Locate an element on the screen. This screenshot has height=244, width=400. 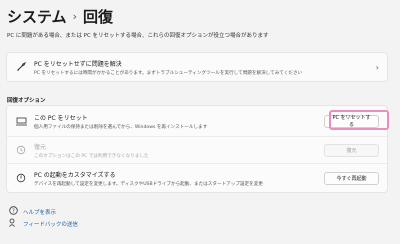
feedback-link-row: フィードバックの送信 is located at coordinates (43, 223).